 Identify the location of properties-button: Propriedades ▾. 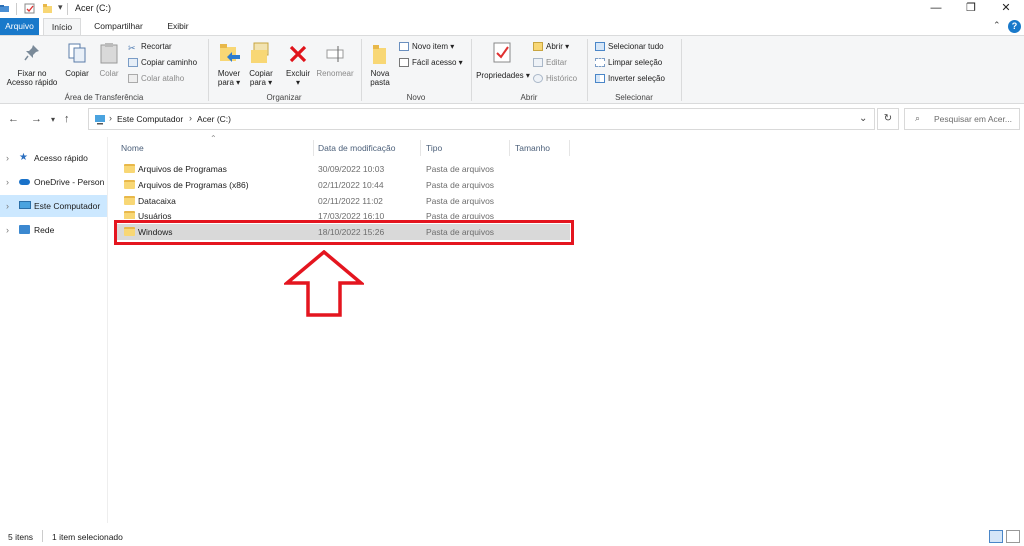
(503, 75).